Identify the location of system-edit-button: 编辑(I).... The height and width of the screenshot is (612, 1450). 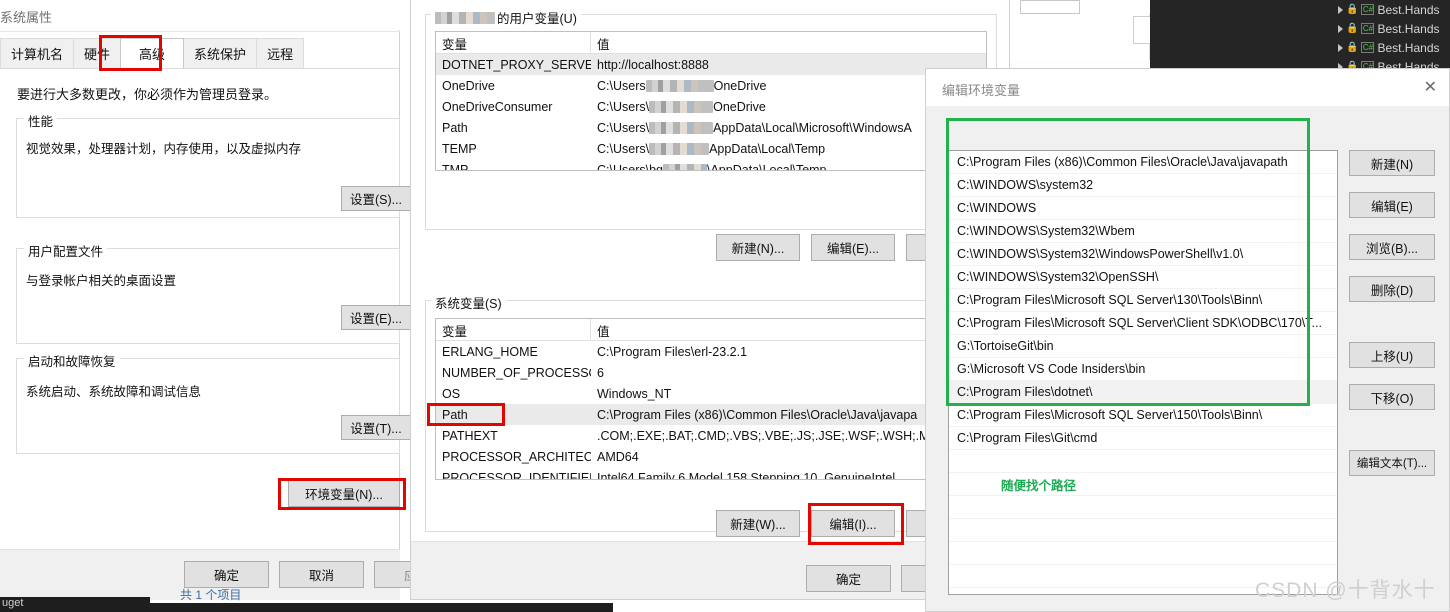
(853, 523).